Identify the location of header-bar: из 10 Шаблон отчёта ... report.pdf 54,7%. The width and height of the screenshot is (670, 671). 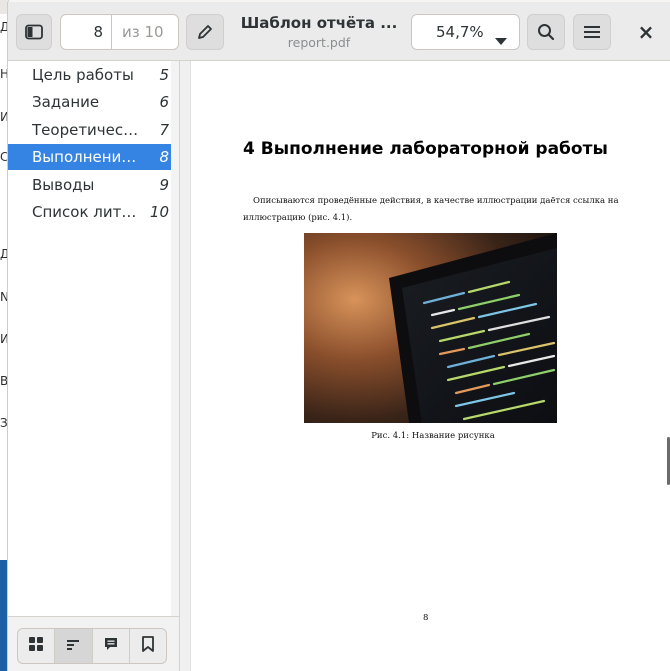
(339, 31).